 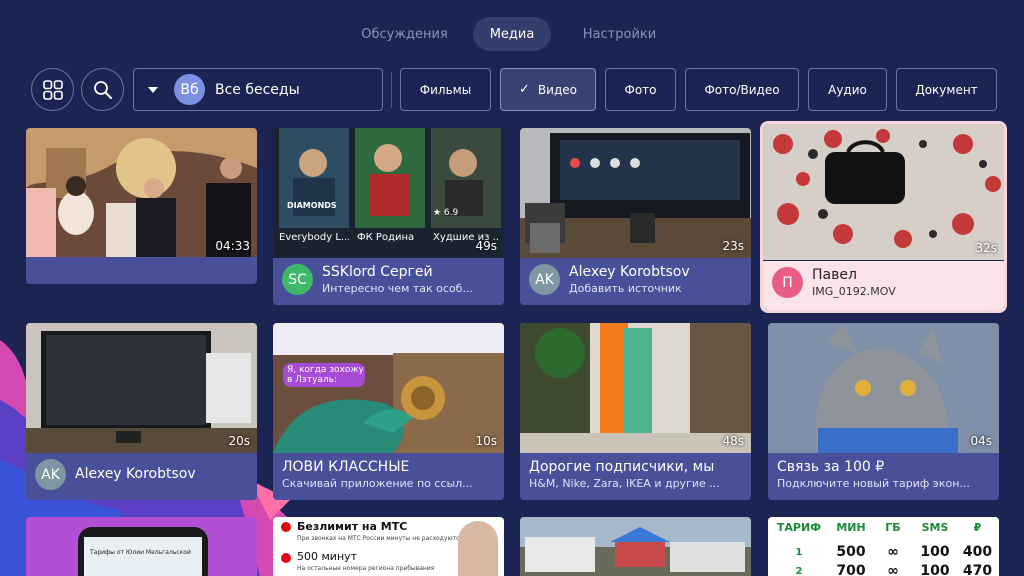 I want to click on chip-photo: Фото, so click(x=640, y=89).